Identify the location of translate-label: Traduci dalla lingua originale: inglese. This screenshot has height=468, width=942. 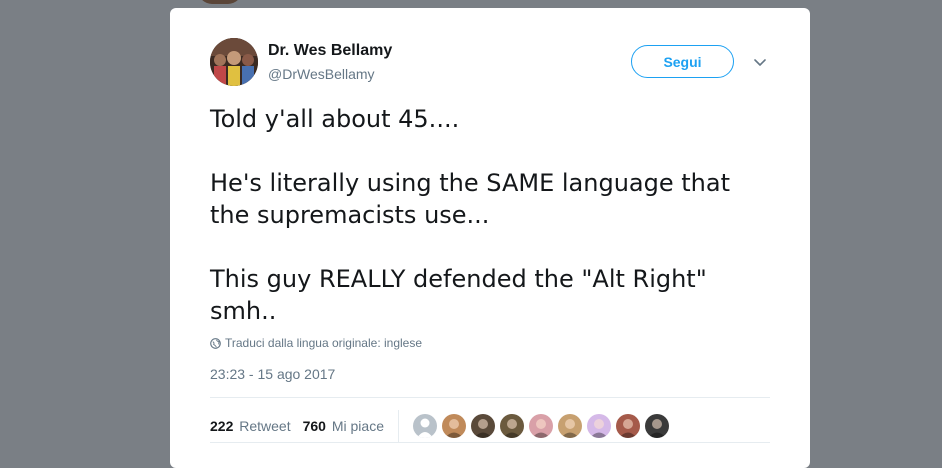
(324, 343).